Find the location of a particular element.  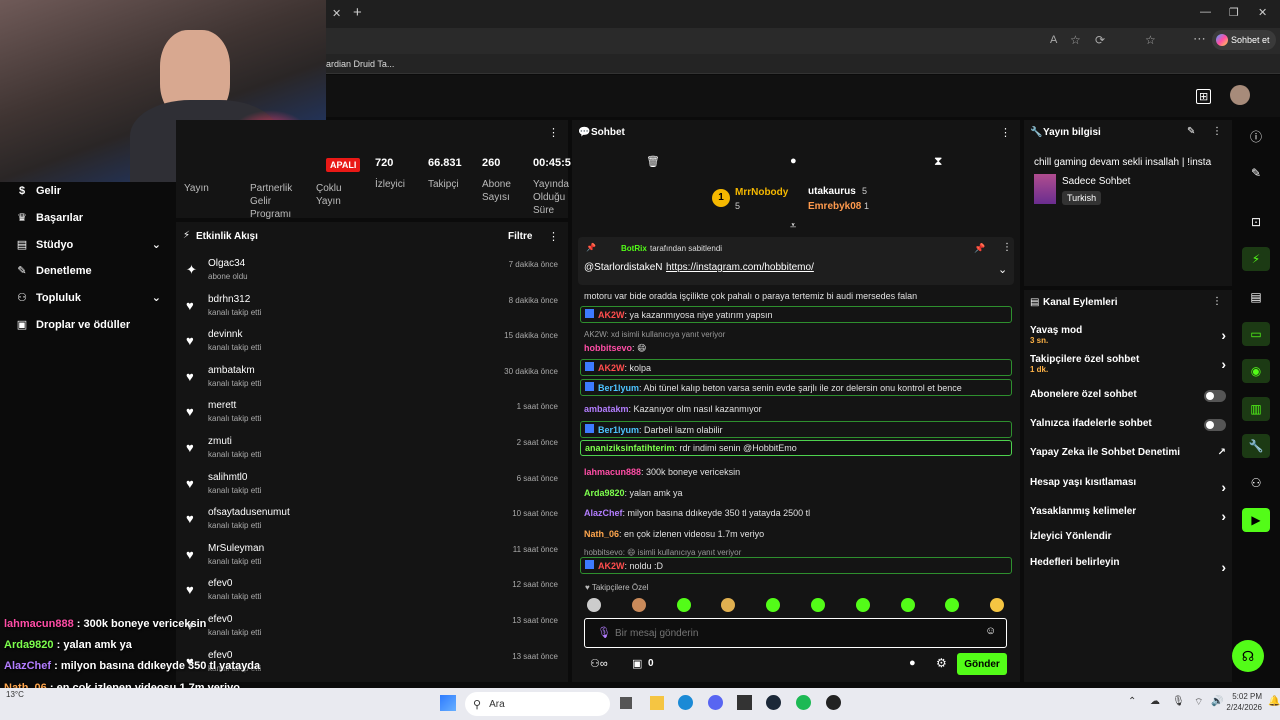

sidebar-item-topluluk: ⚇ Topluluk ⌄ is located at coordinates (88, 298).